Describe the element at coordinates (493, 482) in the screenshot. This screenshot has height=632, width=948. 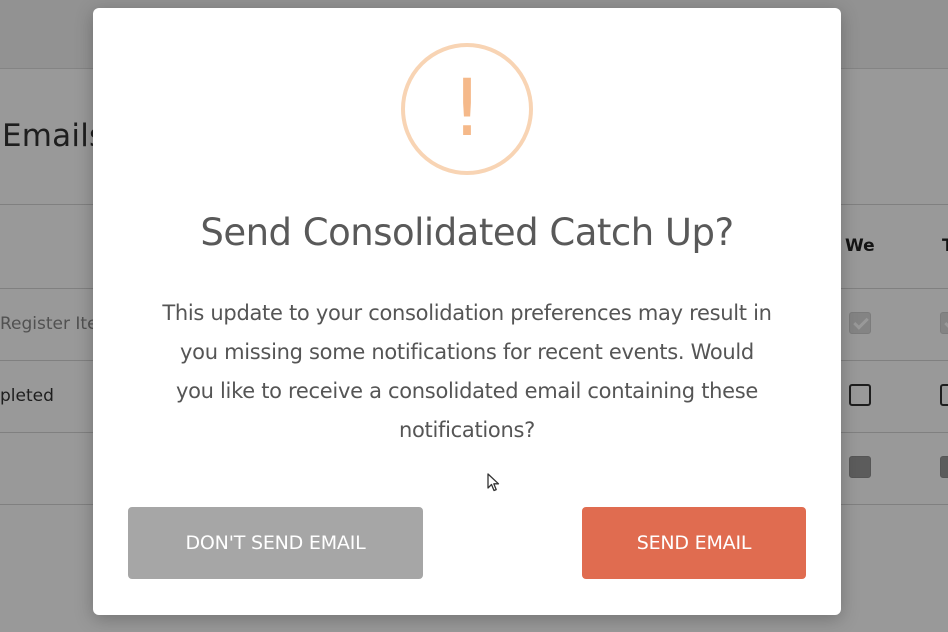
I see `mouse-cursor-icon` at that location.